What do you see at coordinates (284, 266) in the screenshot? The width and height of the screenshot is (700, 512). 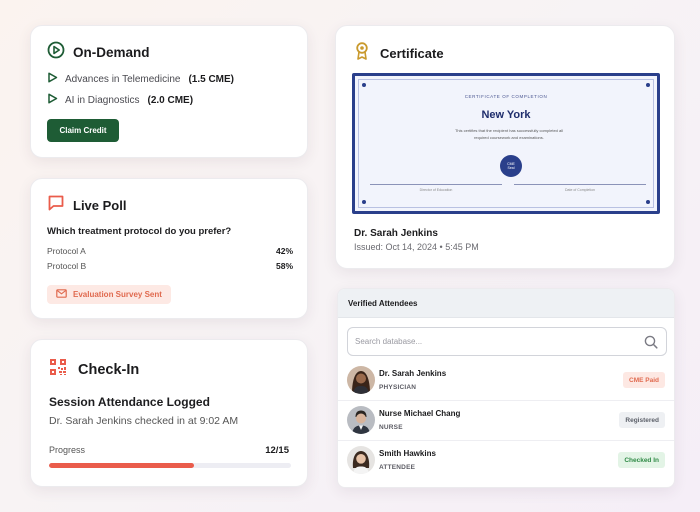 I see `poll-option-percent: 58%` at bounding box center [284, 266].